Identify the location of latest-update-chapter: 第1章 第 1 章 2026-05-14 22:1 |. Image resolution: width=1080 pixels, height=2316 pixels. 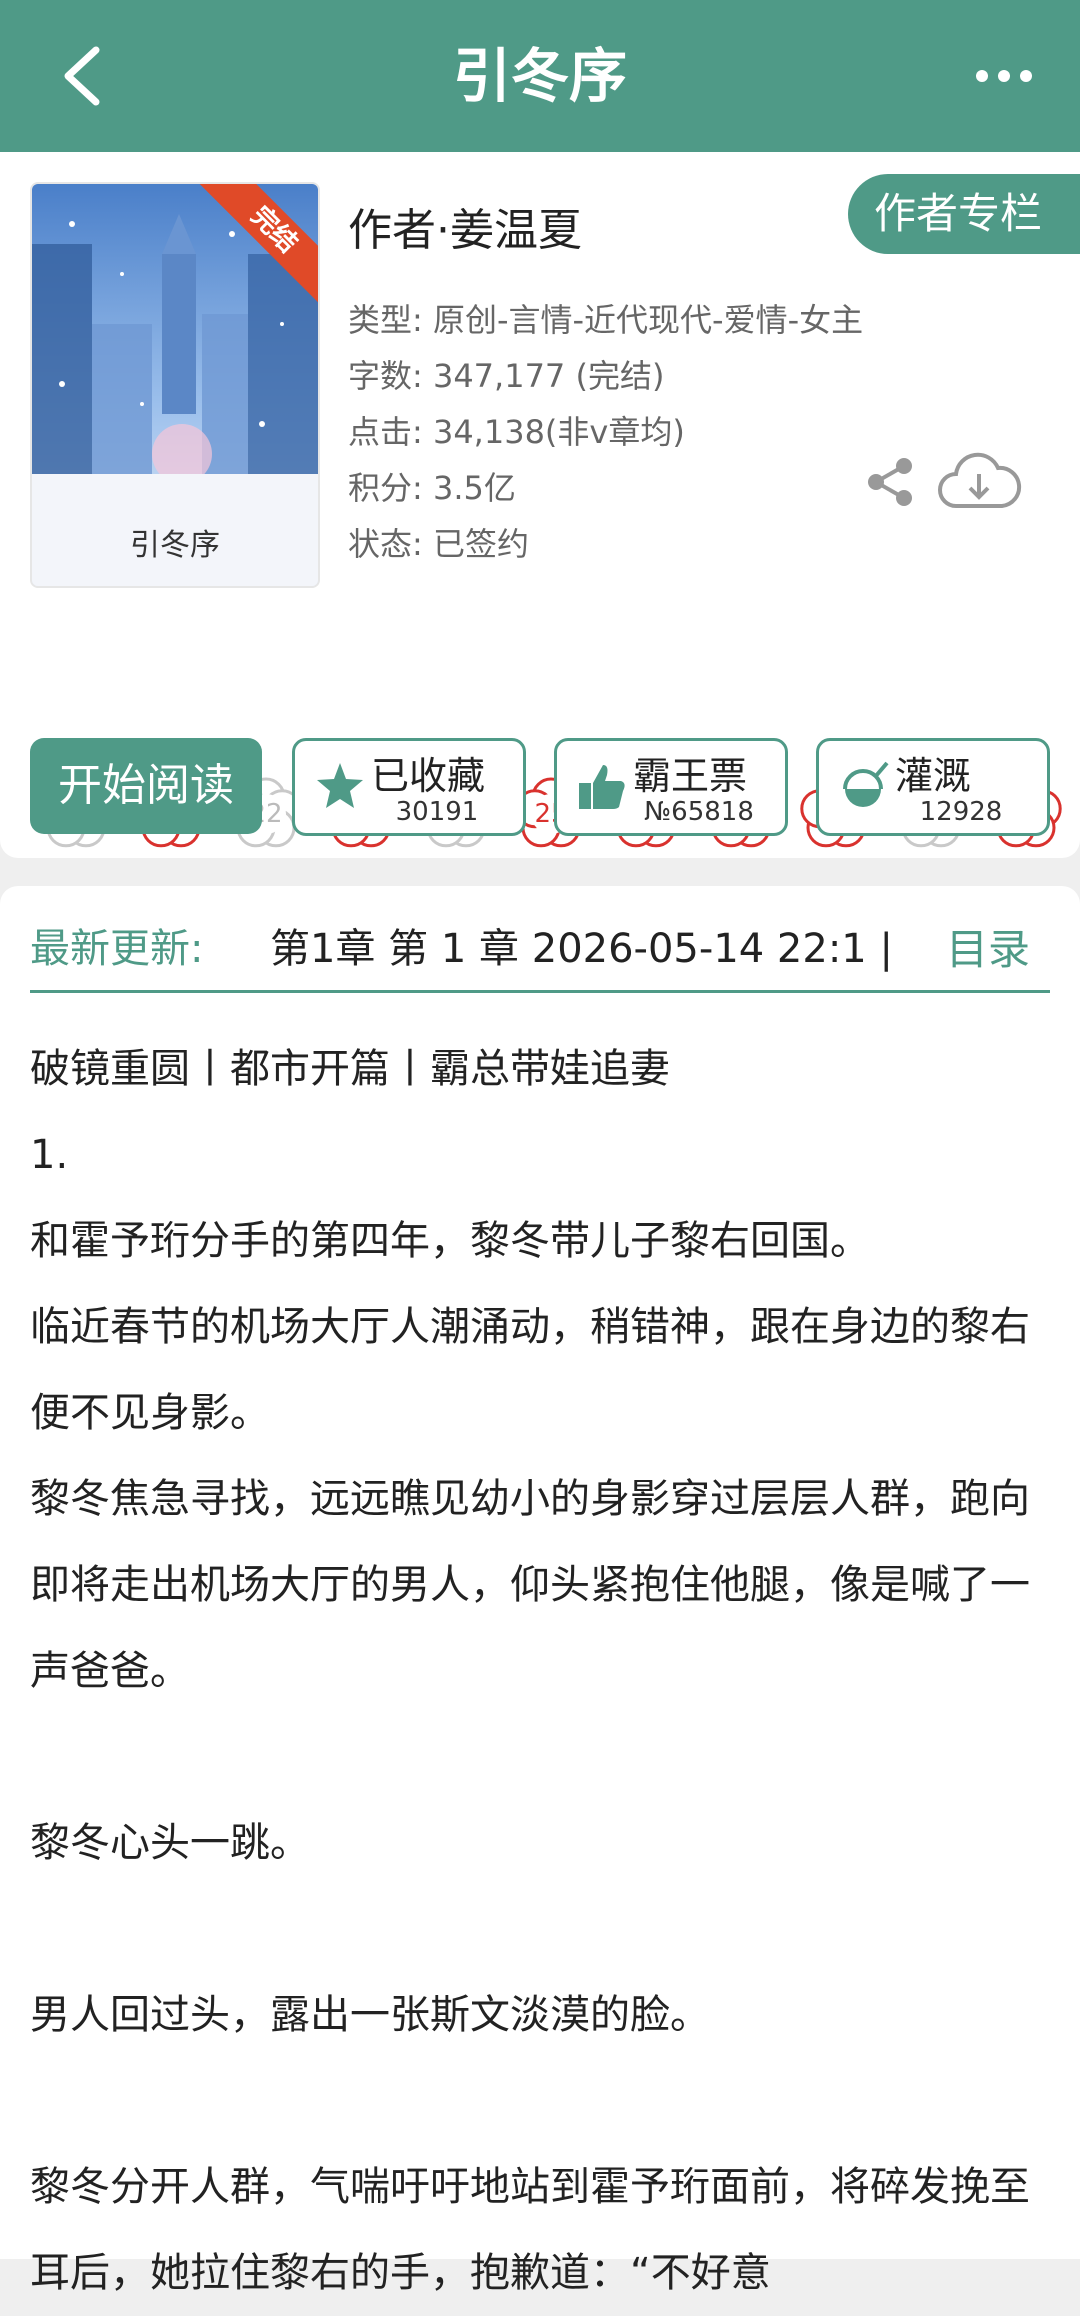
(585, 945).